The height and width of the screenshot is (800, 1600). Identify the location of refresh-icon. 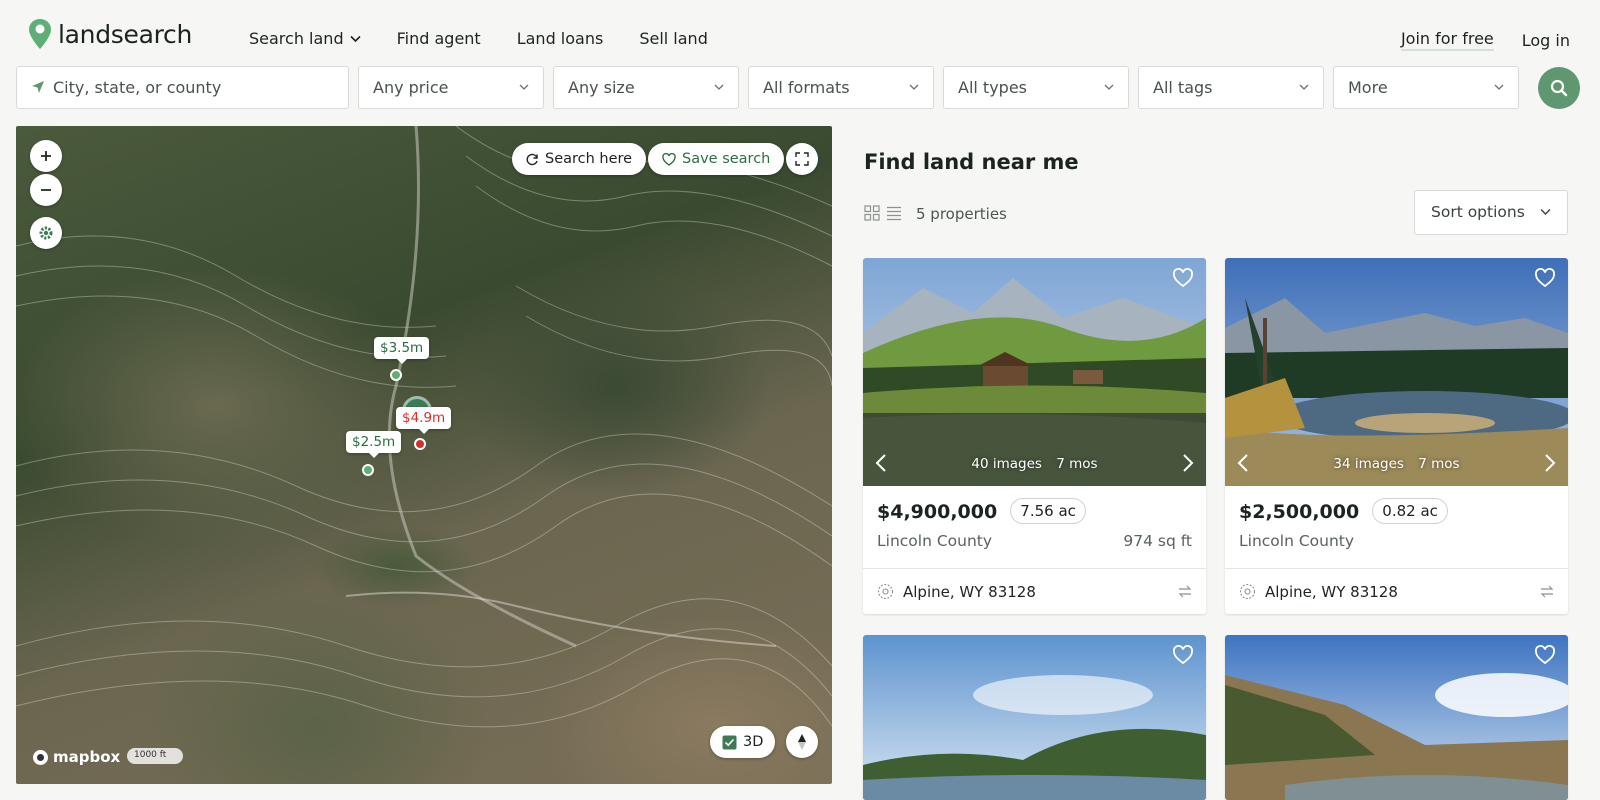
(532, 159).